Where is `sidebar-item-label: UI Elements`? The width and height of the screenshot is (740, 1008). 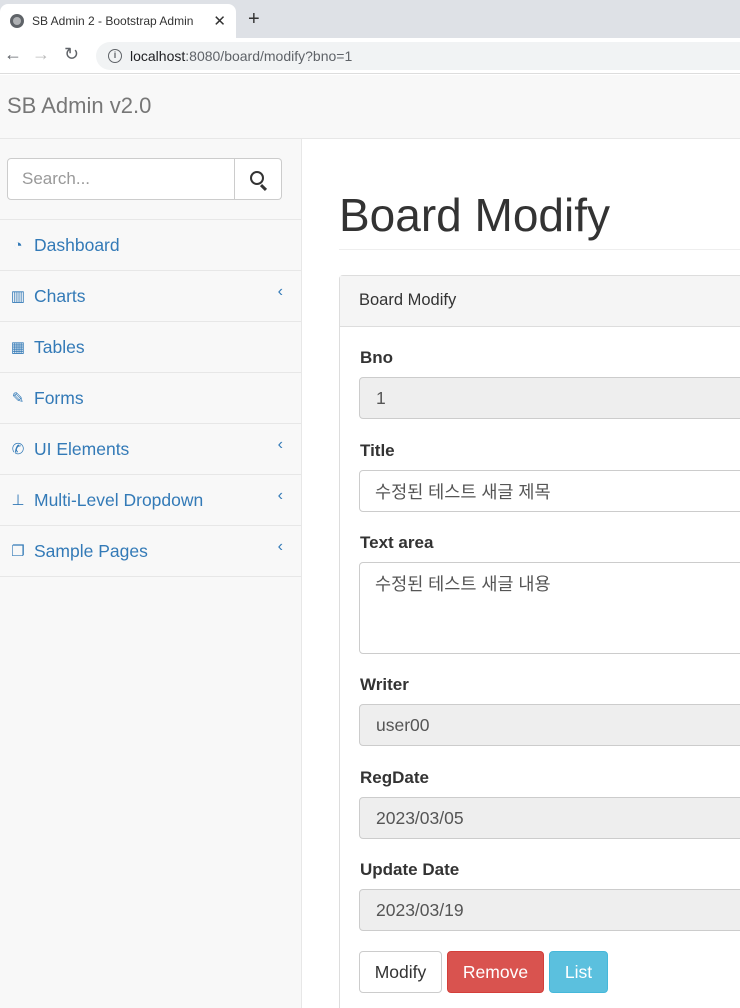
sidebar-item-label: UI Elements is located at coordinates (82, 448).